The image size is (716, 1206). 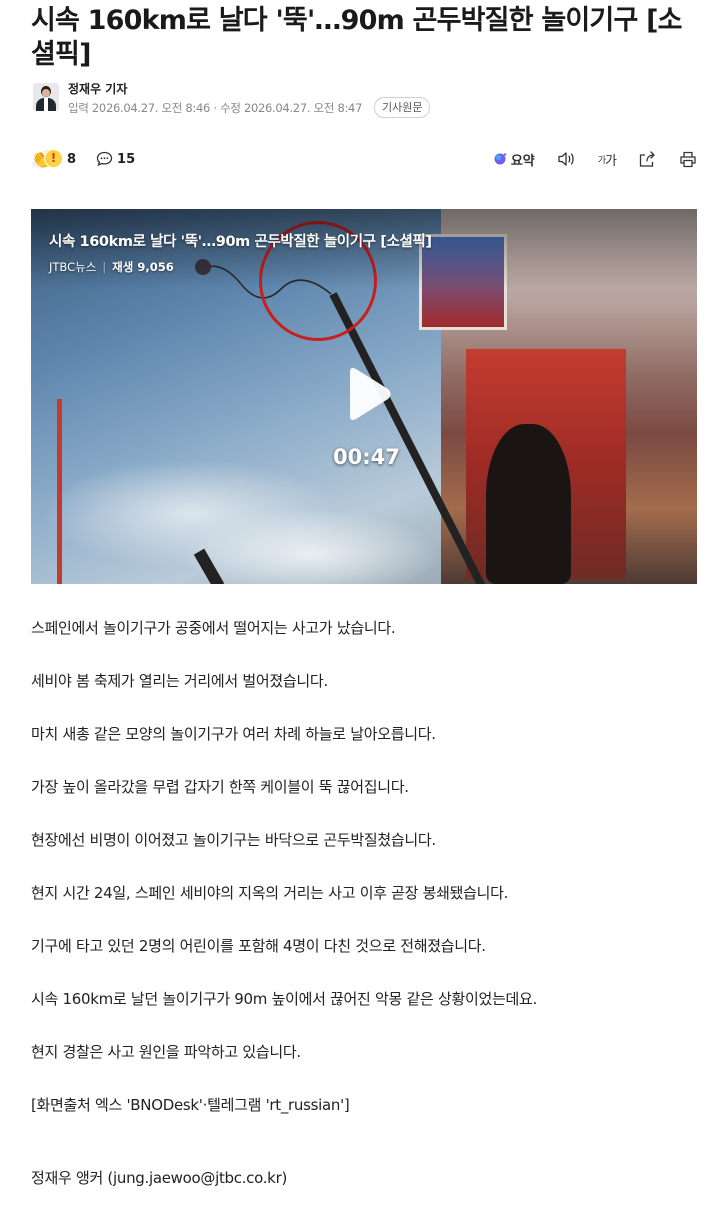 What do you see at coordinates (522, 161) in the screenshot?
I see `summary-label: 요약` at bounding box center [522, 161].